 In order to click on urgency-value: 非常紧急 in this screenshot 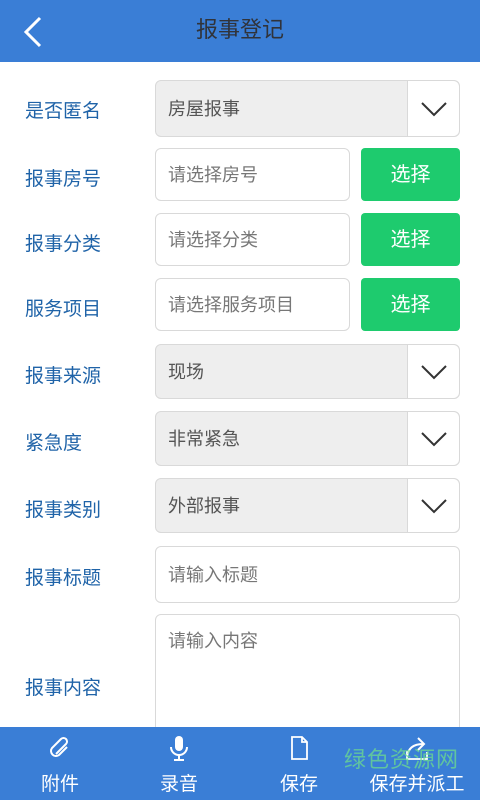, I will do `click(204, 439)`.